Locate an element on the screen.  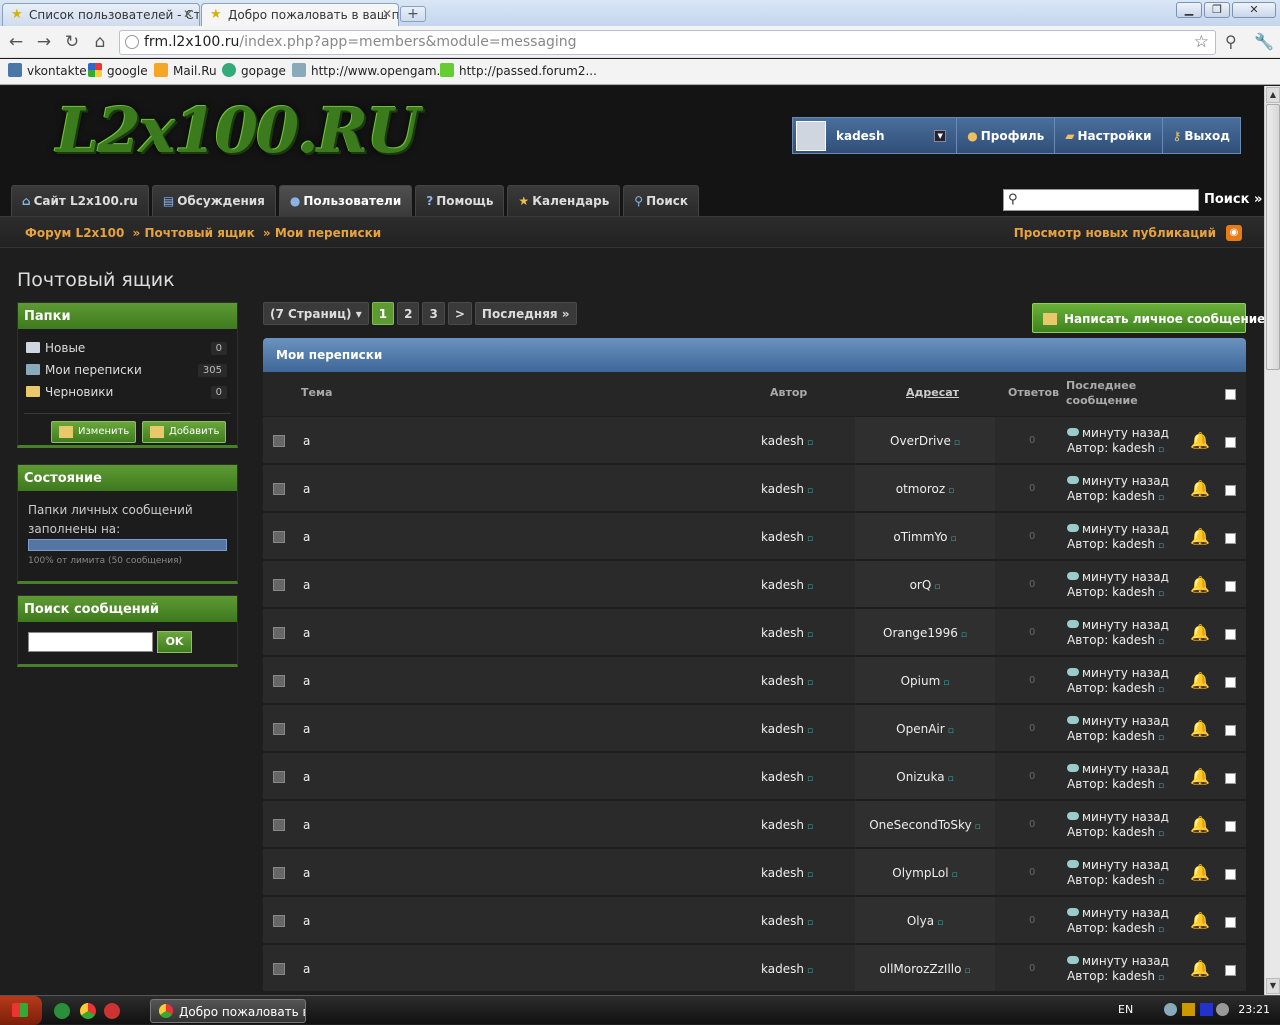
volume-icon is located at coordinates (1222, 1009).